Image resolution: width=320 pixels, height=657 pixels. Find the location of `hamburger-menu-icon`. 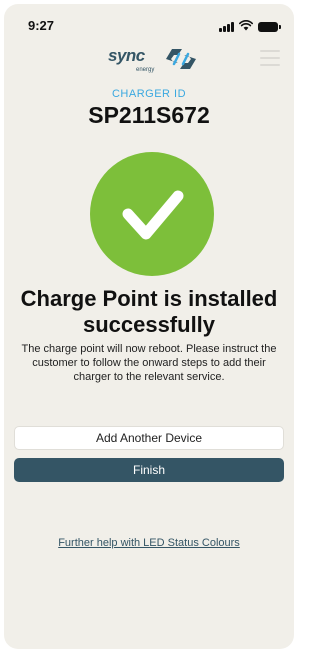

hamburger-menu-icon is located at coordinates (270, 58).